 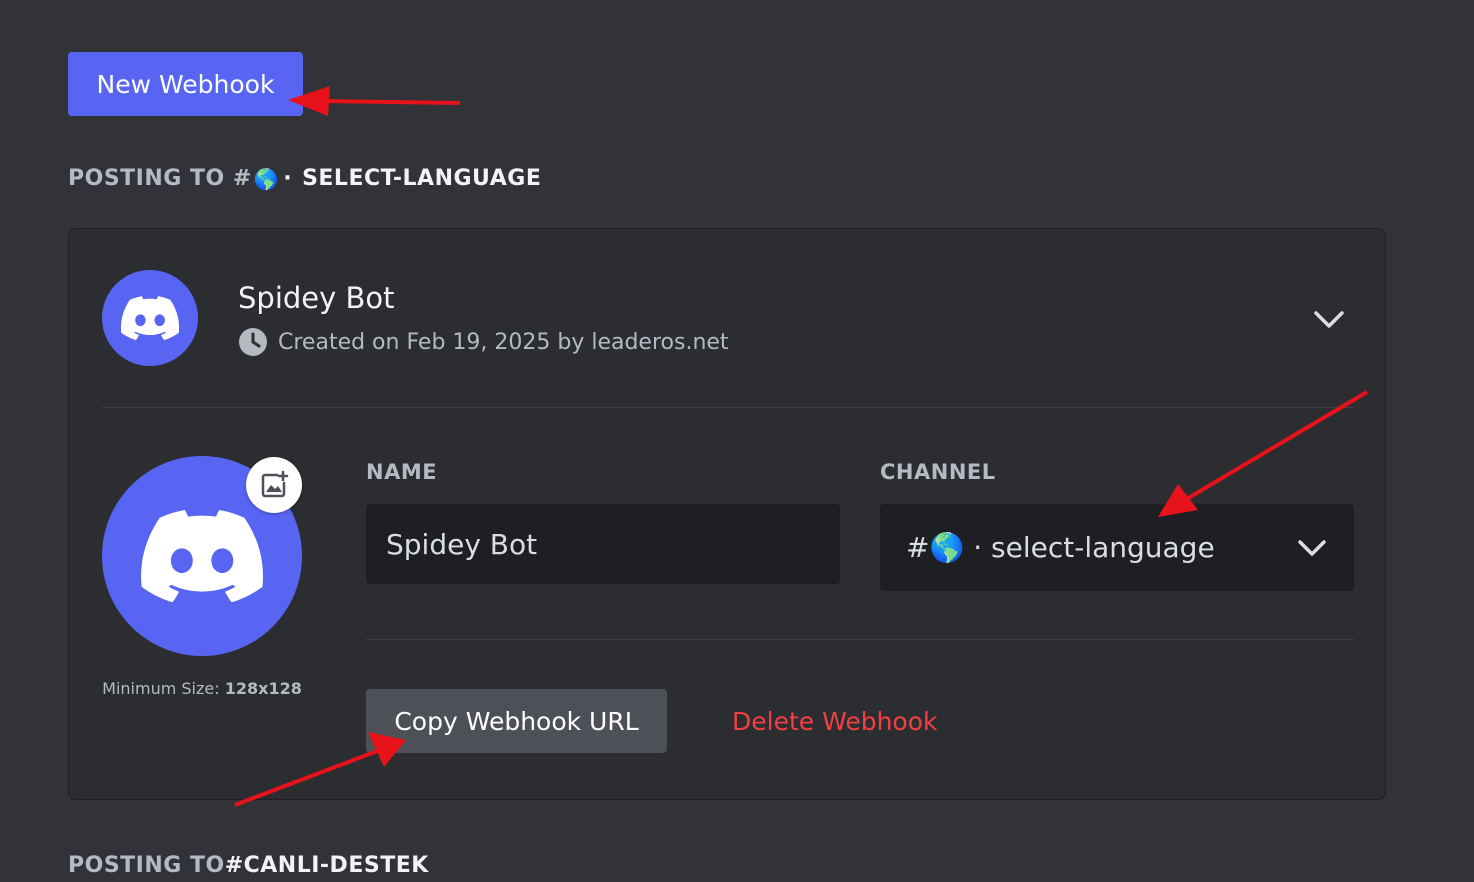 I want to click on channel-select: #🌎 · select-language, so click(x=1117, y=547).